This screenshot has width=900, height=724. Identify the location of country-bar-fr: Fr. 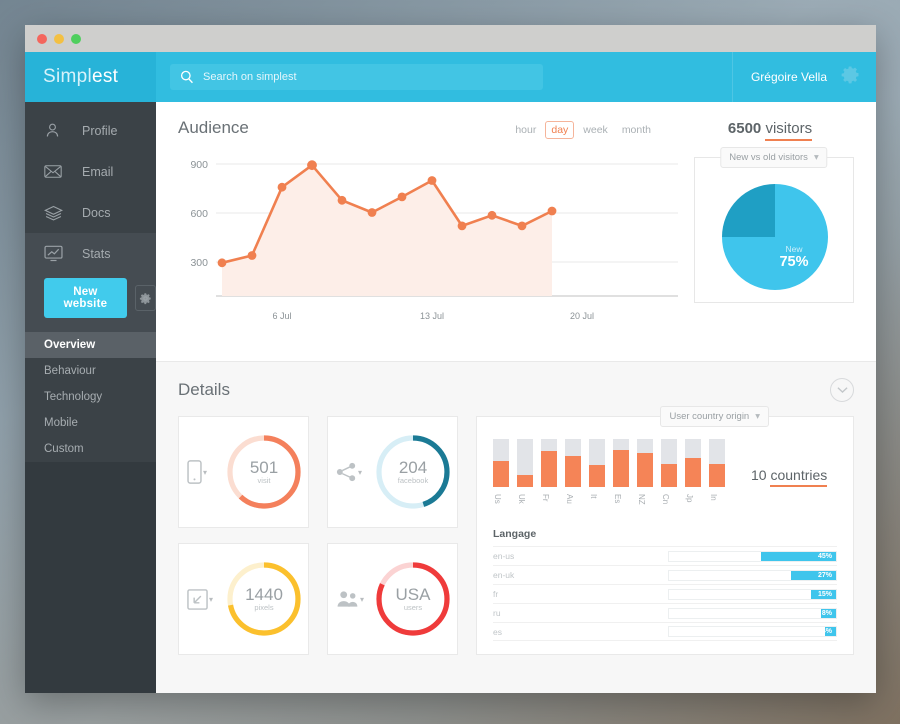
(549, 474).